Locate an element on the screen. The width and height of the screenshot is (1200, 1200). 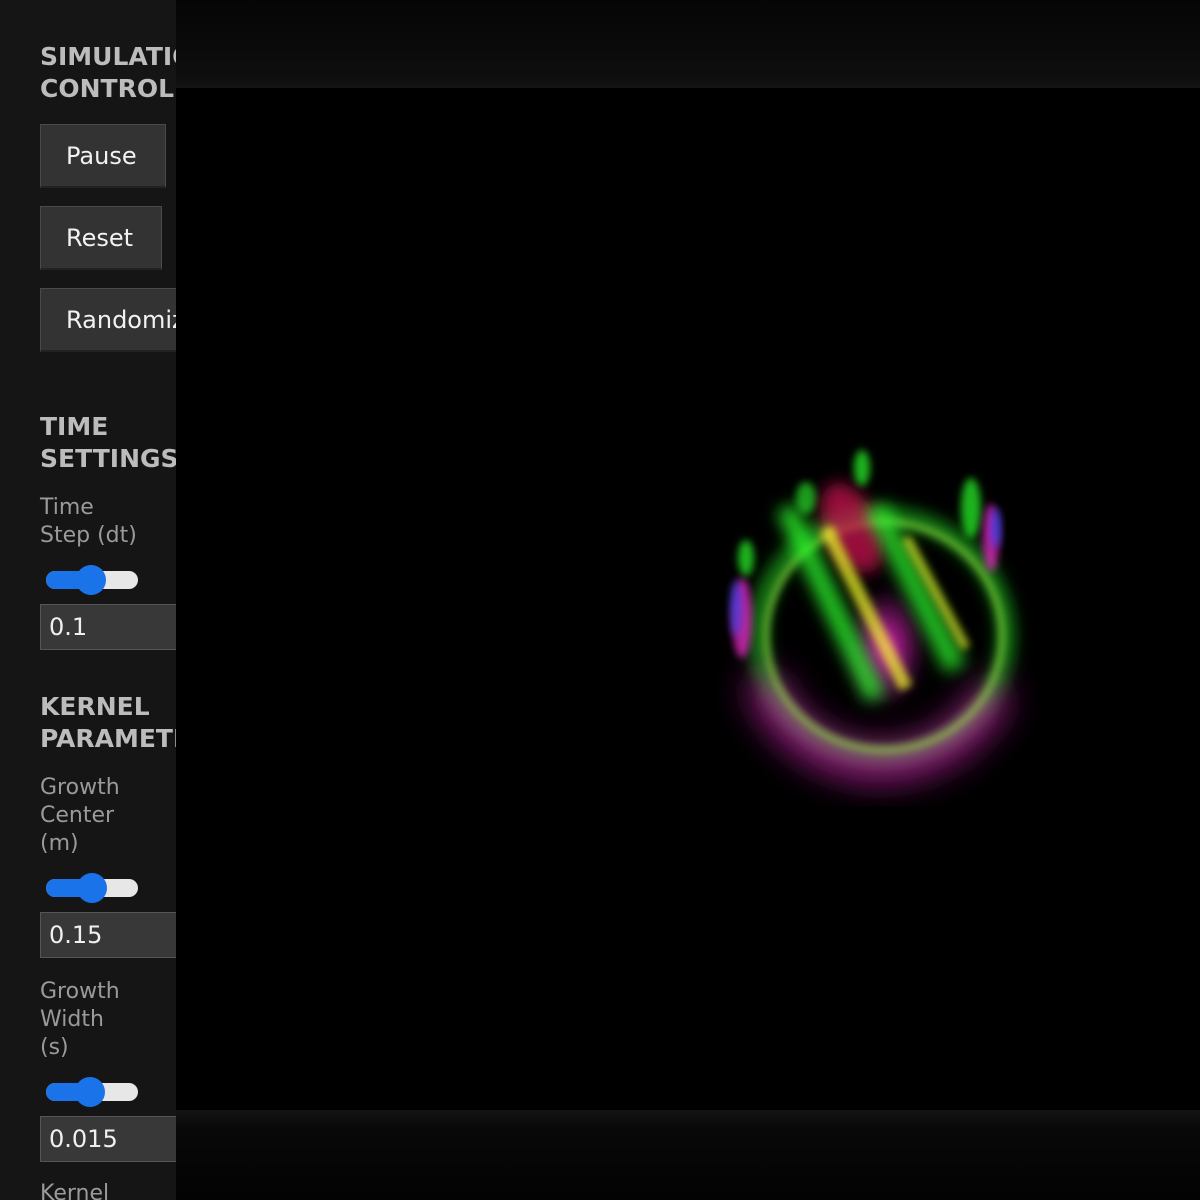
time-step-slider is located at coordinates (92, 580).